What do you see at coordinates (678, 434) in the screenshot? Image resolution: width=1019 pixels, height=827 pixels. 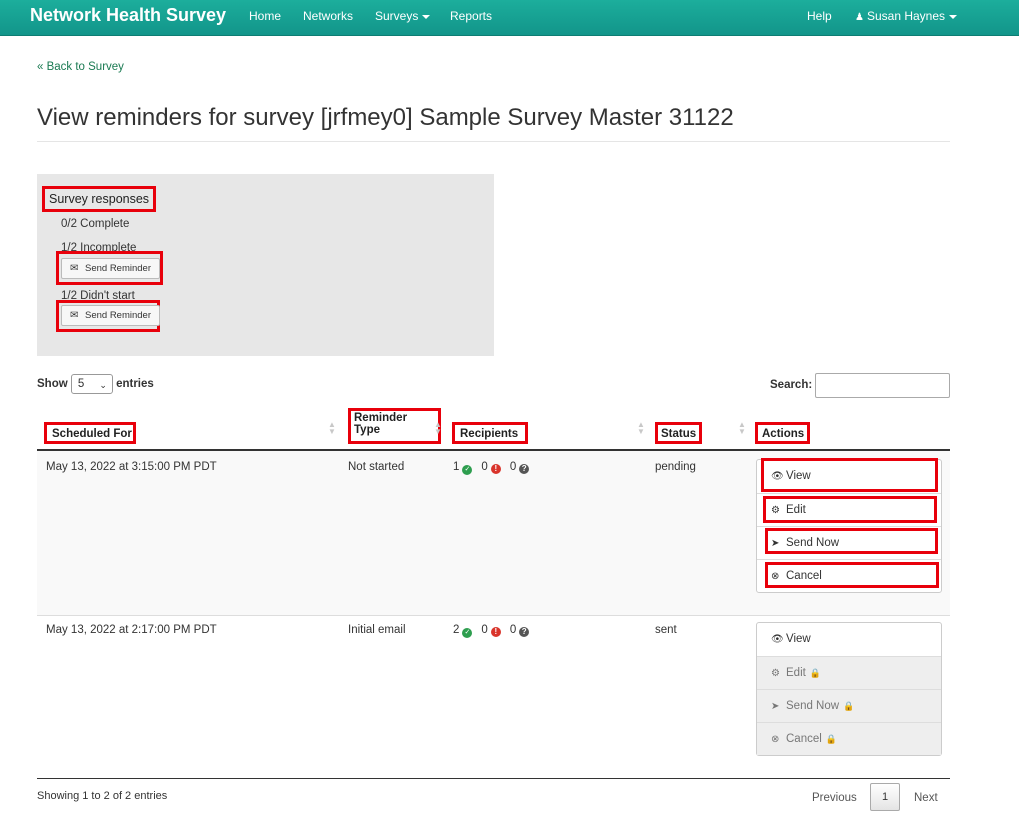 I see `column-header-status: Status` at bounding box center [678, 434].